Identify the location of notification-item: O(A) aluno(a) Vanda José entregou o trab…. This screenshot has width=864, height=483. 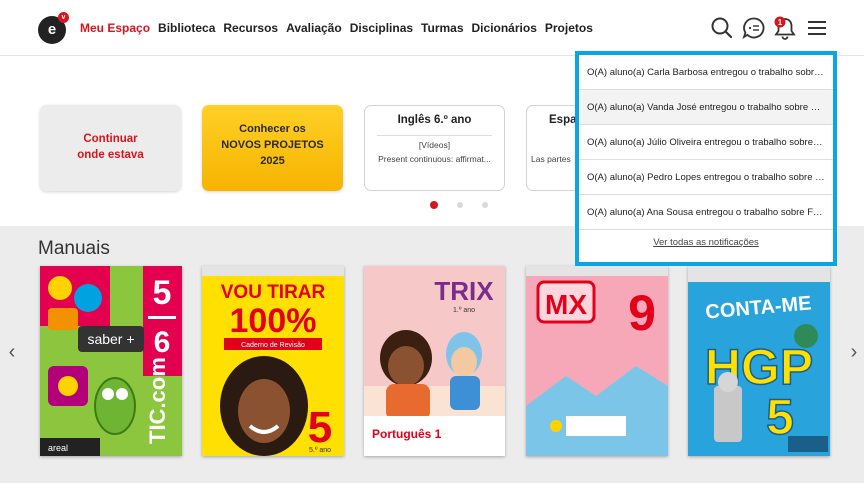
(706, 107).